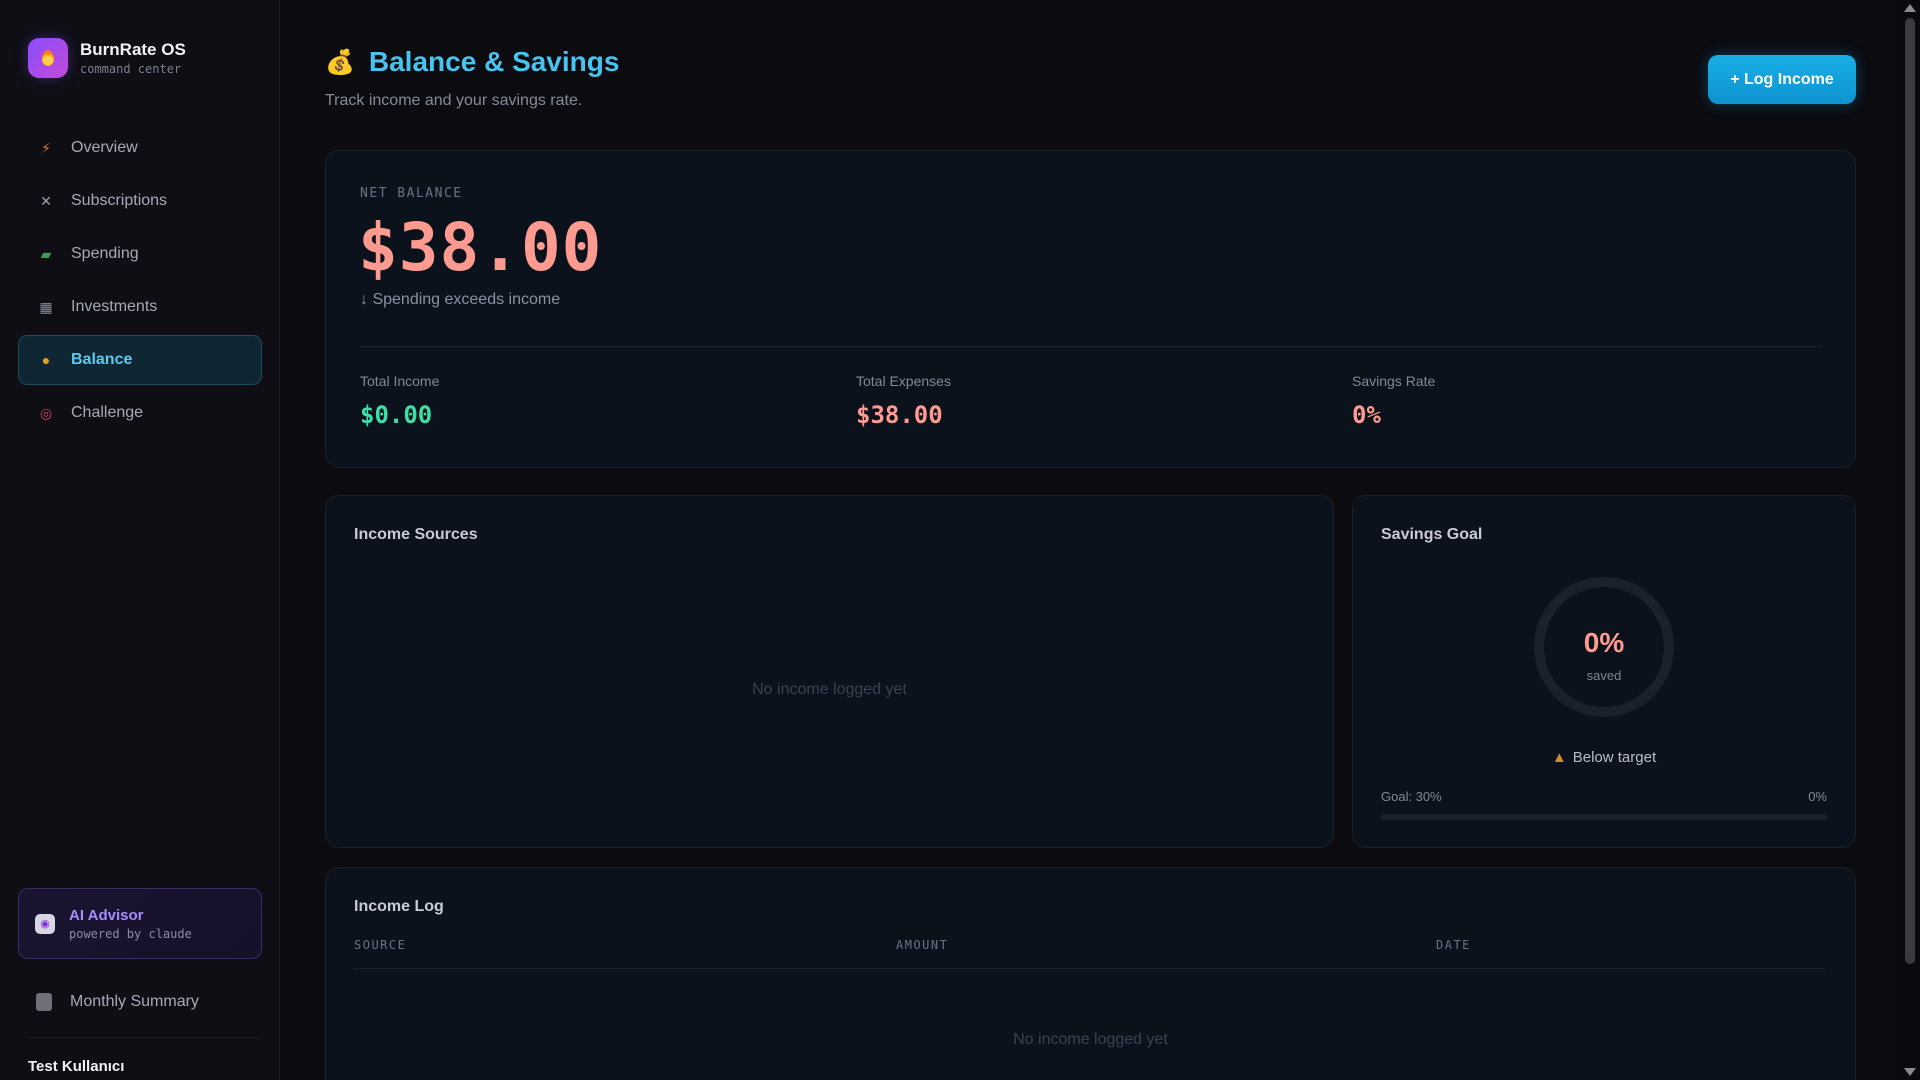 This screenshot has height=1080, width=1920. What do you see at coordinates (1559, 757) in the screenshot?
I see `warning-icon: ▲` at bounding box center [1559, 757].